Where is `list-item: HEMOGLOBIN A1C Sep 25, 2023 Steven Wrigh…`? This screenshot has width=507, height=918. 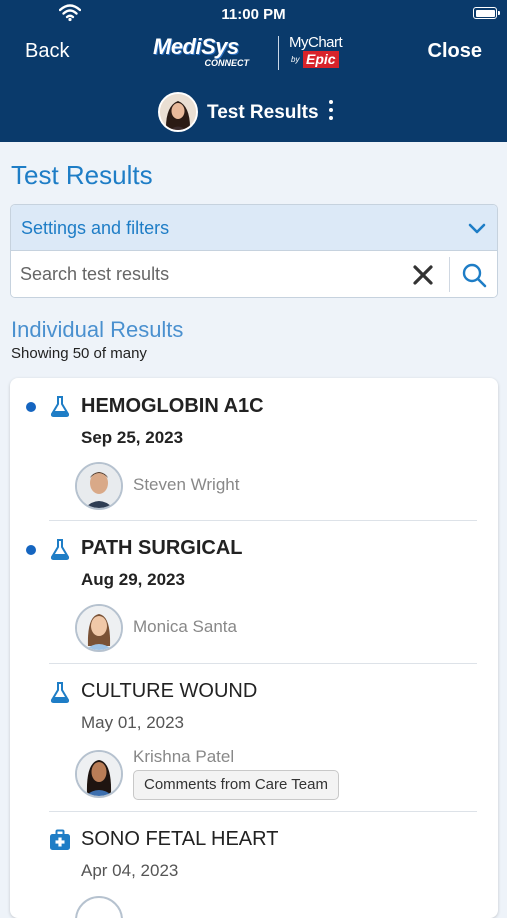
list-item: HEMOGLOBIN A1C Sep 25, 2023 Steven Wrigh… is located at coordinates (254, 449).